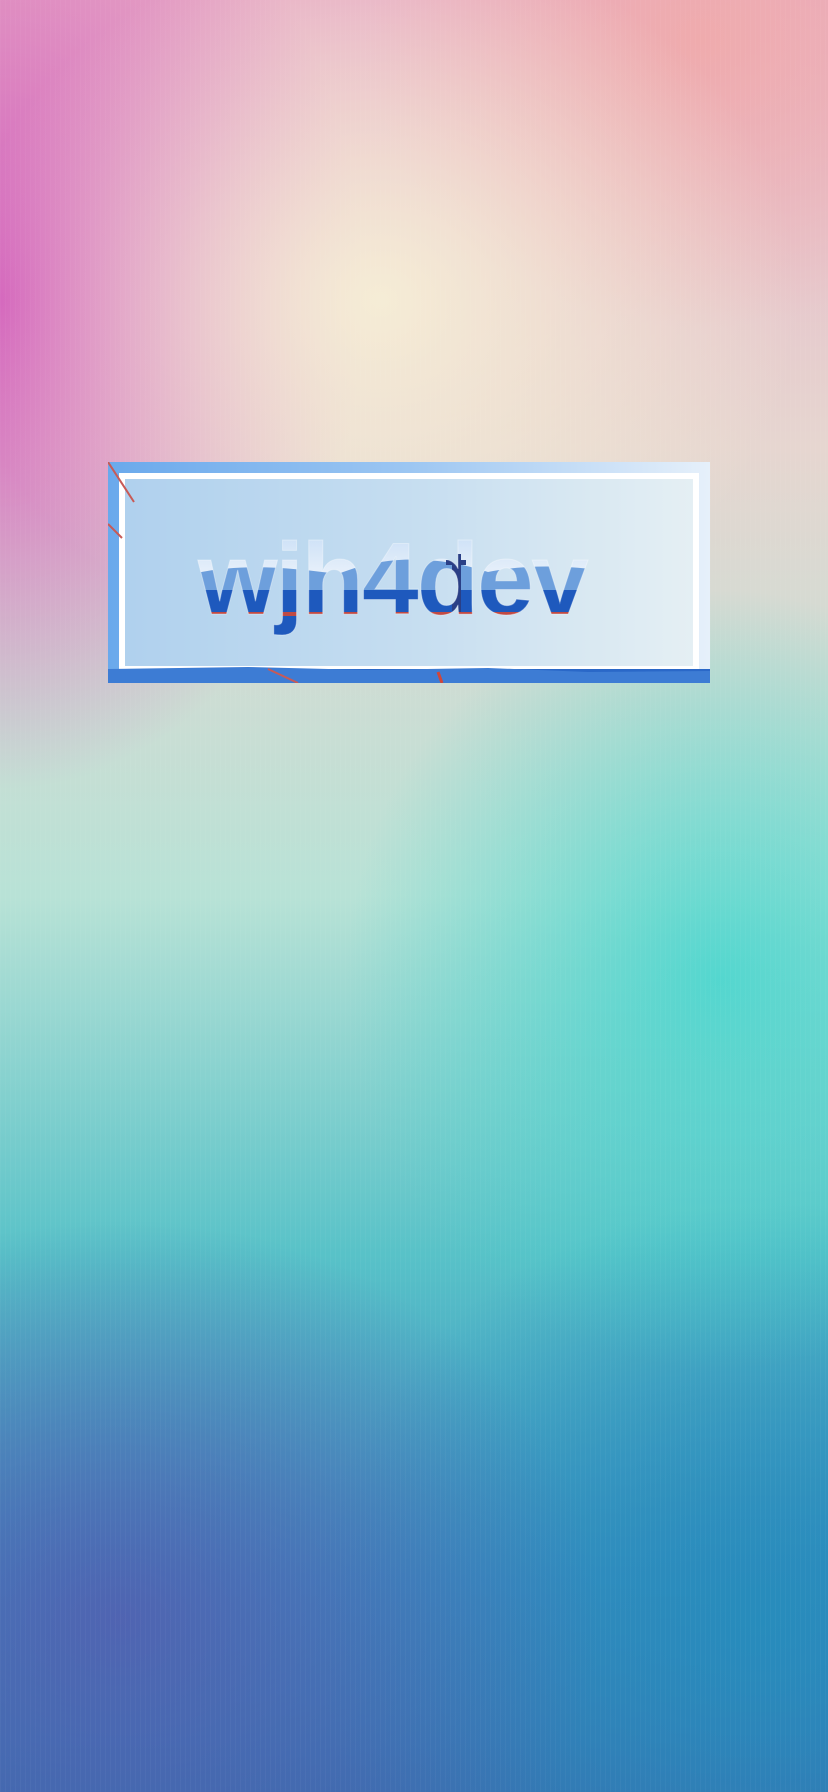 The width and height of the screenshot is (828, 1792). Describe the element at coordinates (393, 579) in the screenshot. I see `svg-text: wjh4dev` at that location.